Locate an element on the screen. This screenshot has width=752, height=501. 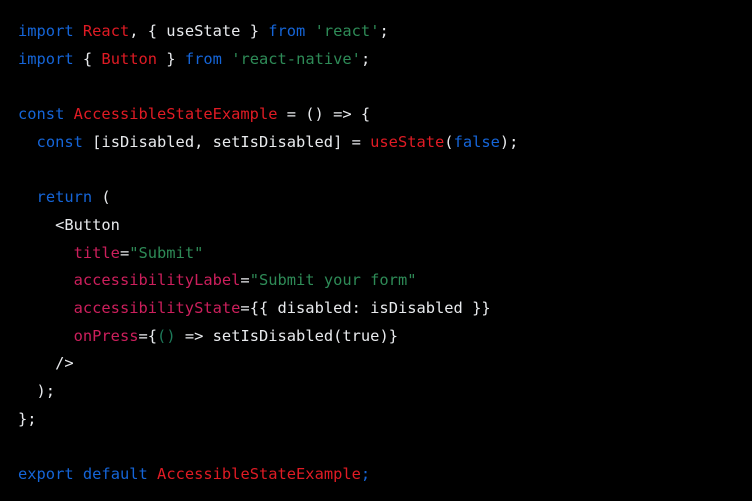
code-token-plain: }} is located at coordinates (481, 307).